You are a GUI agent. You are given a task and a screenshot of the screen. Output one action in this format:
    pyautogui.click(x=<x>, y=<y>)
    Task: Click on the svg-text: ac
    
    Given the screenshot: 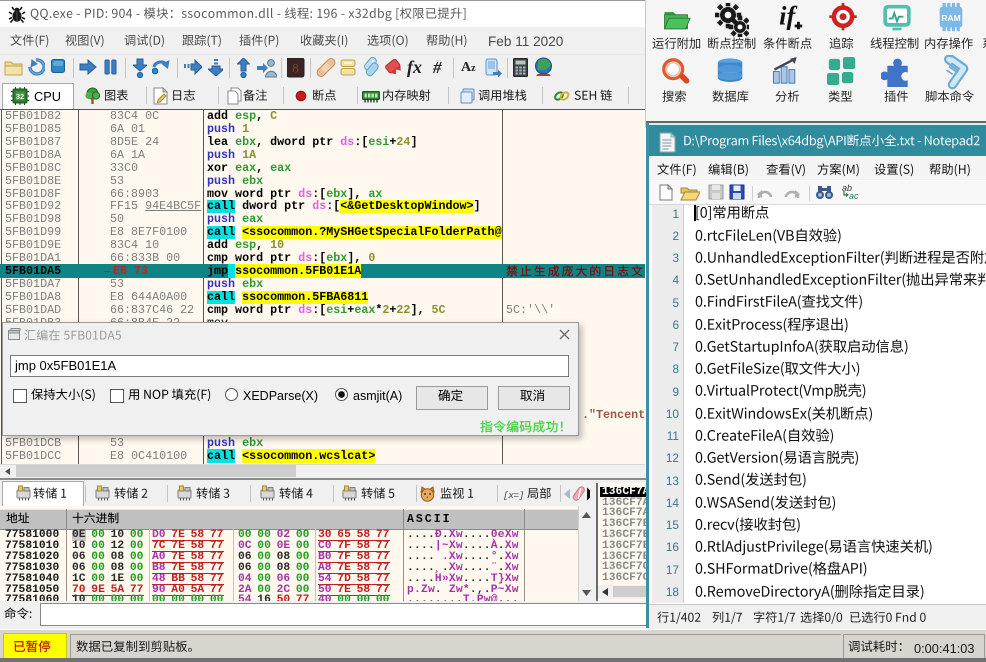 What is the action you would take?
    pyautogui.click(x=854, y=196)
    